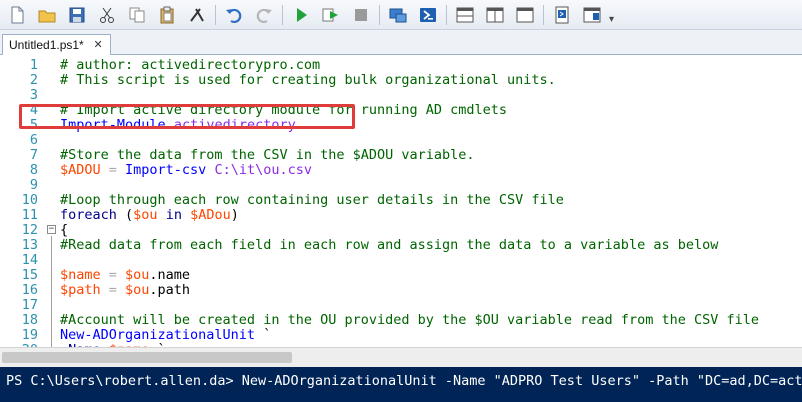 This screenshot has height=402, width=802. I want to click on line-number: 10, so click(29, 200).